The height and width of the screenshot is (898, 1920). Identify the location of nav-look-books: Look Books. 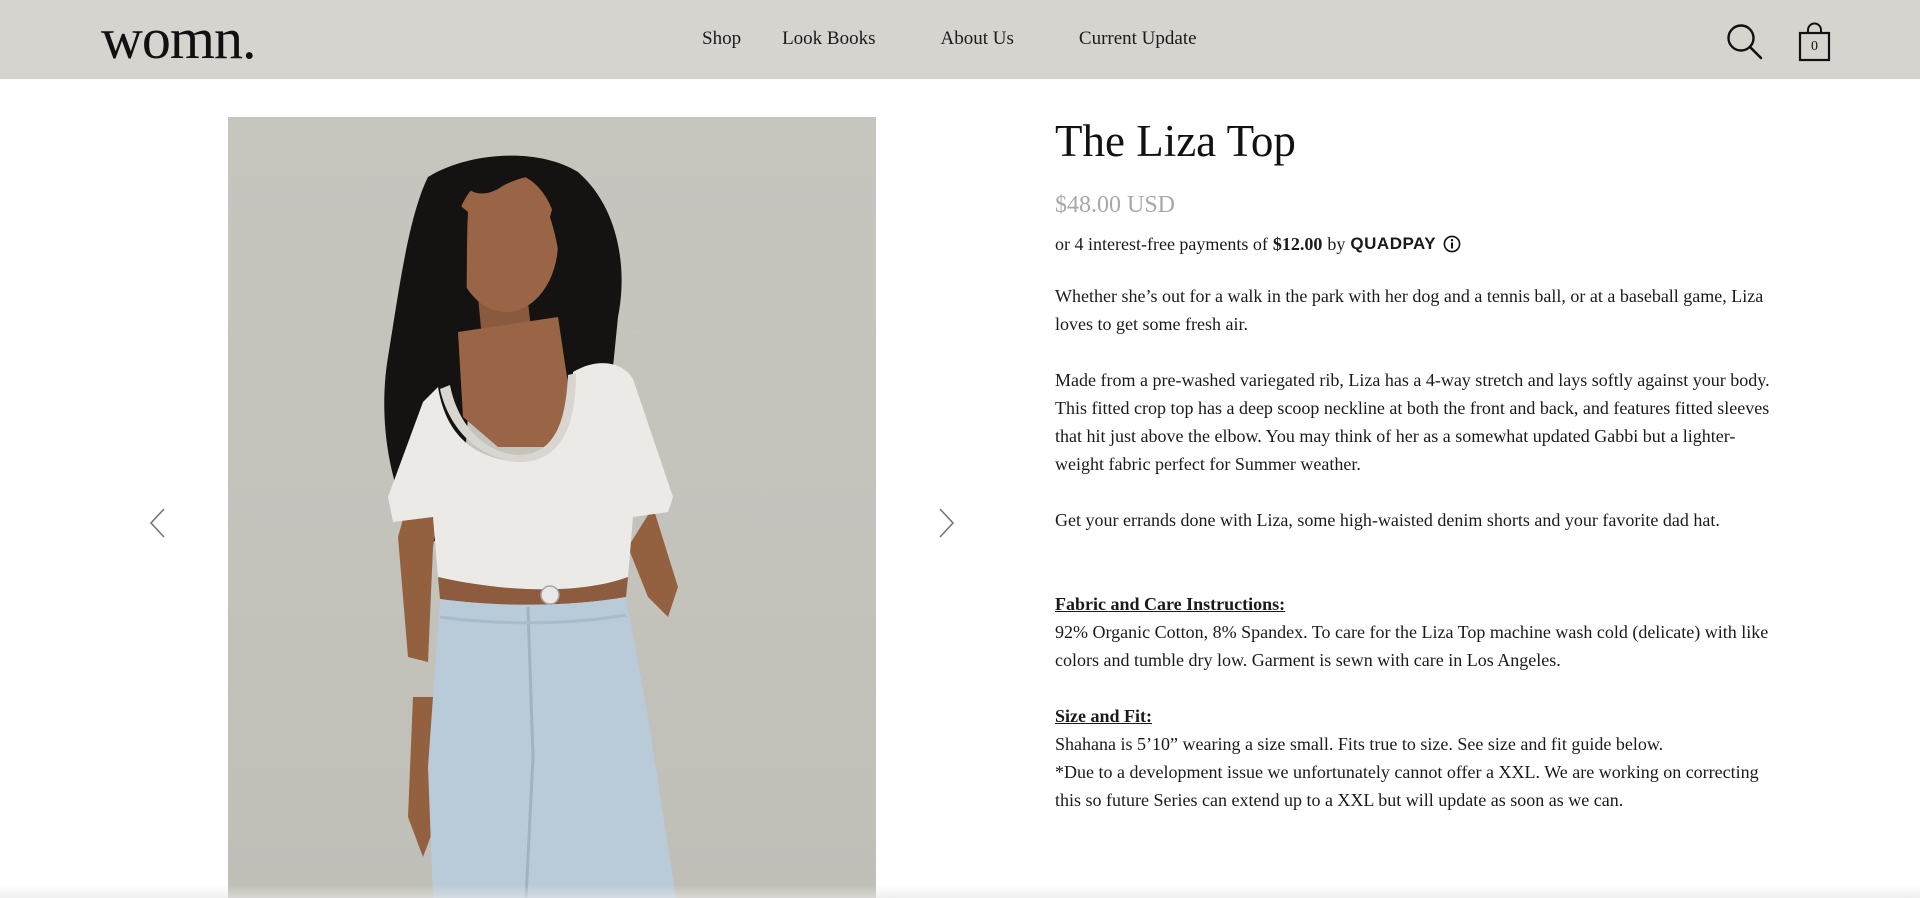
(828, 39).